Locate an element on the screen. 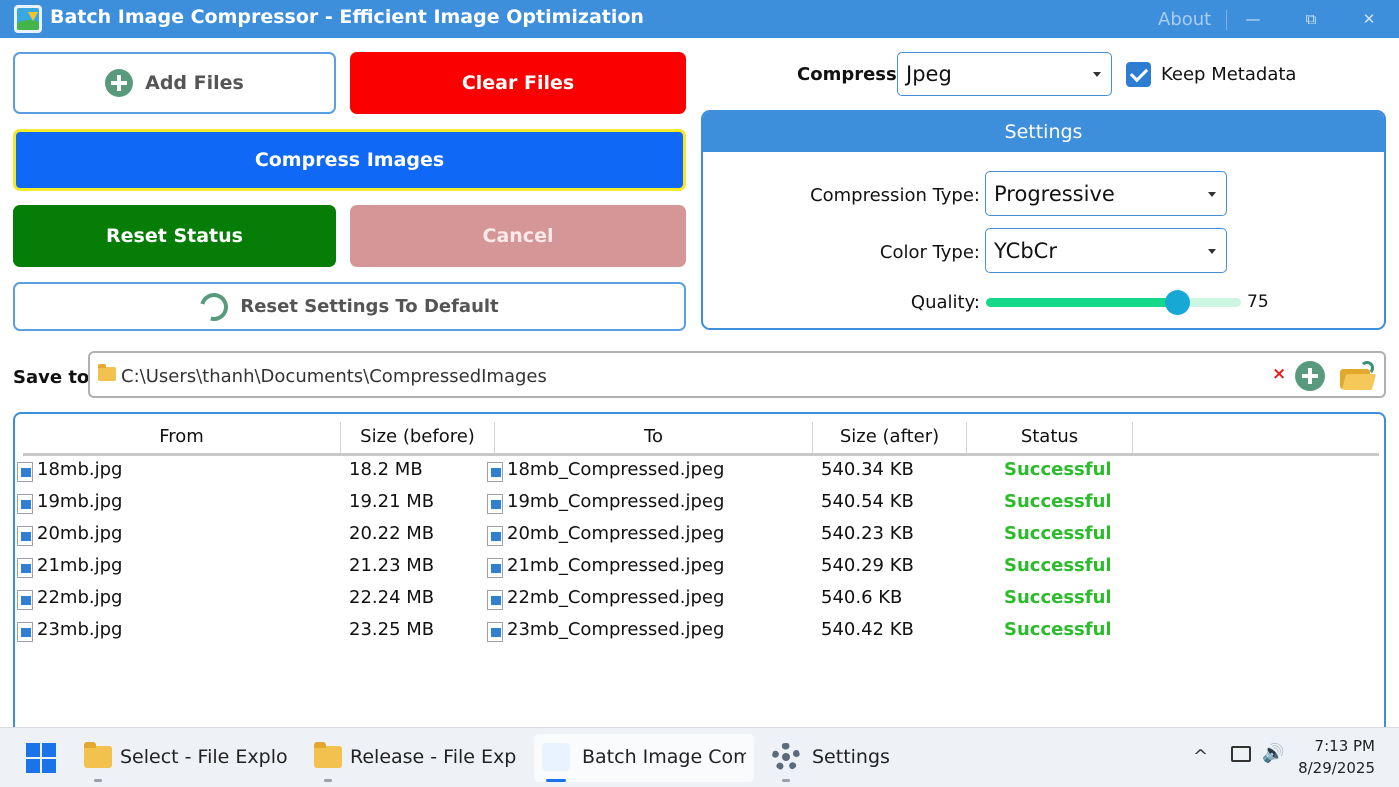 The height and width of the screenshot is (787, 1399). minimize-button: — is located at coordinates (1253, 19).